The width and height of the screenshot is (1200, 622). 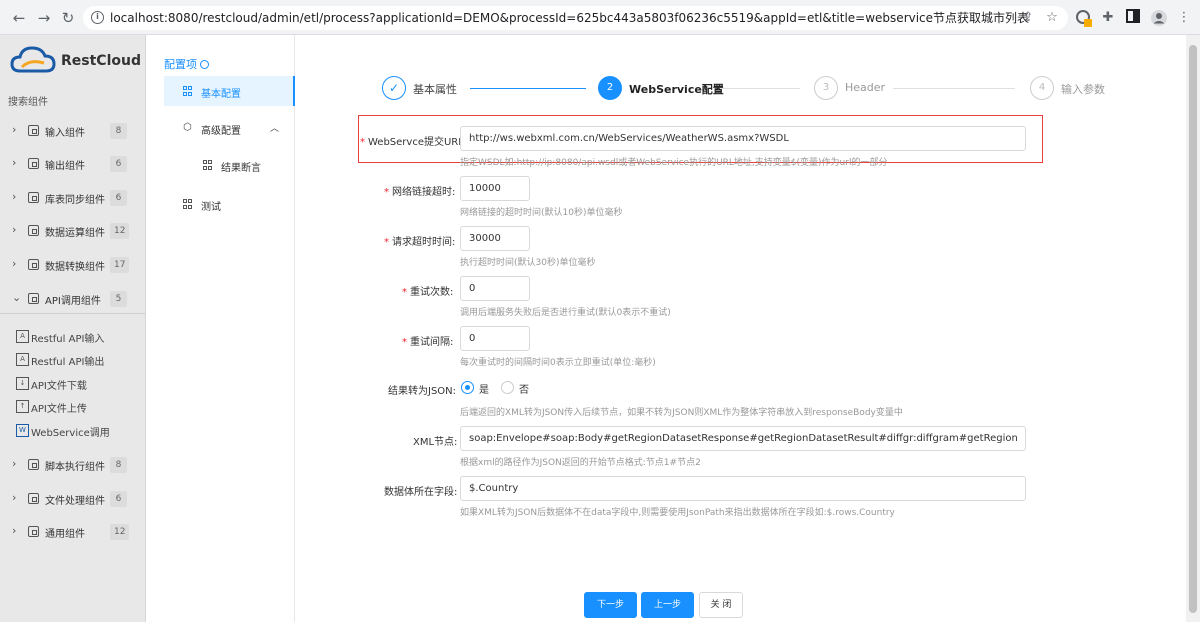 What do you see at coordinates (101, 61) in the screenshot?
I see `logo-text: RestCloud` at bounding box center [101, 61].